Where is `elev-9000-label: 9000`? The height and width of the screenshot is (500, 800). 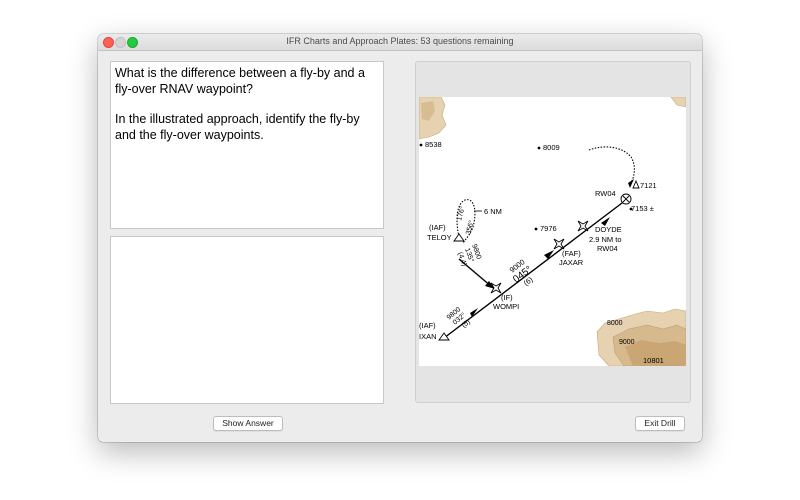
elev-9000-label: 9000 is located at coordinates (627, 342).